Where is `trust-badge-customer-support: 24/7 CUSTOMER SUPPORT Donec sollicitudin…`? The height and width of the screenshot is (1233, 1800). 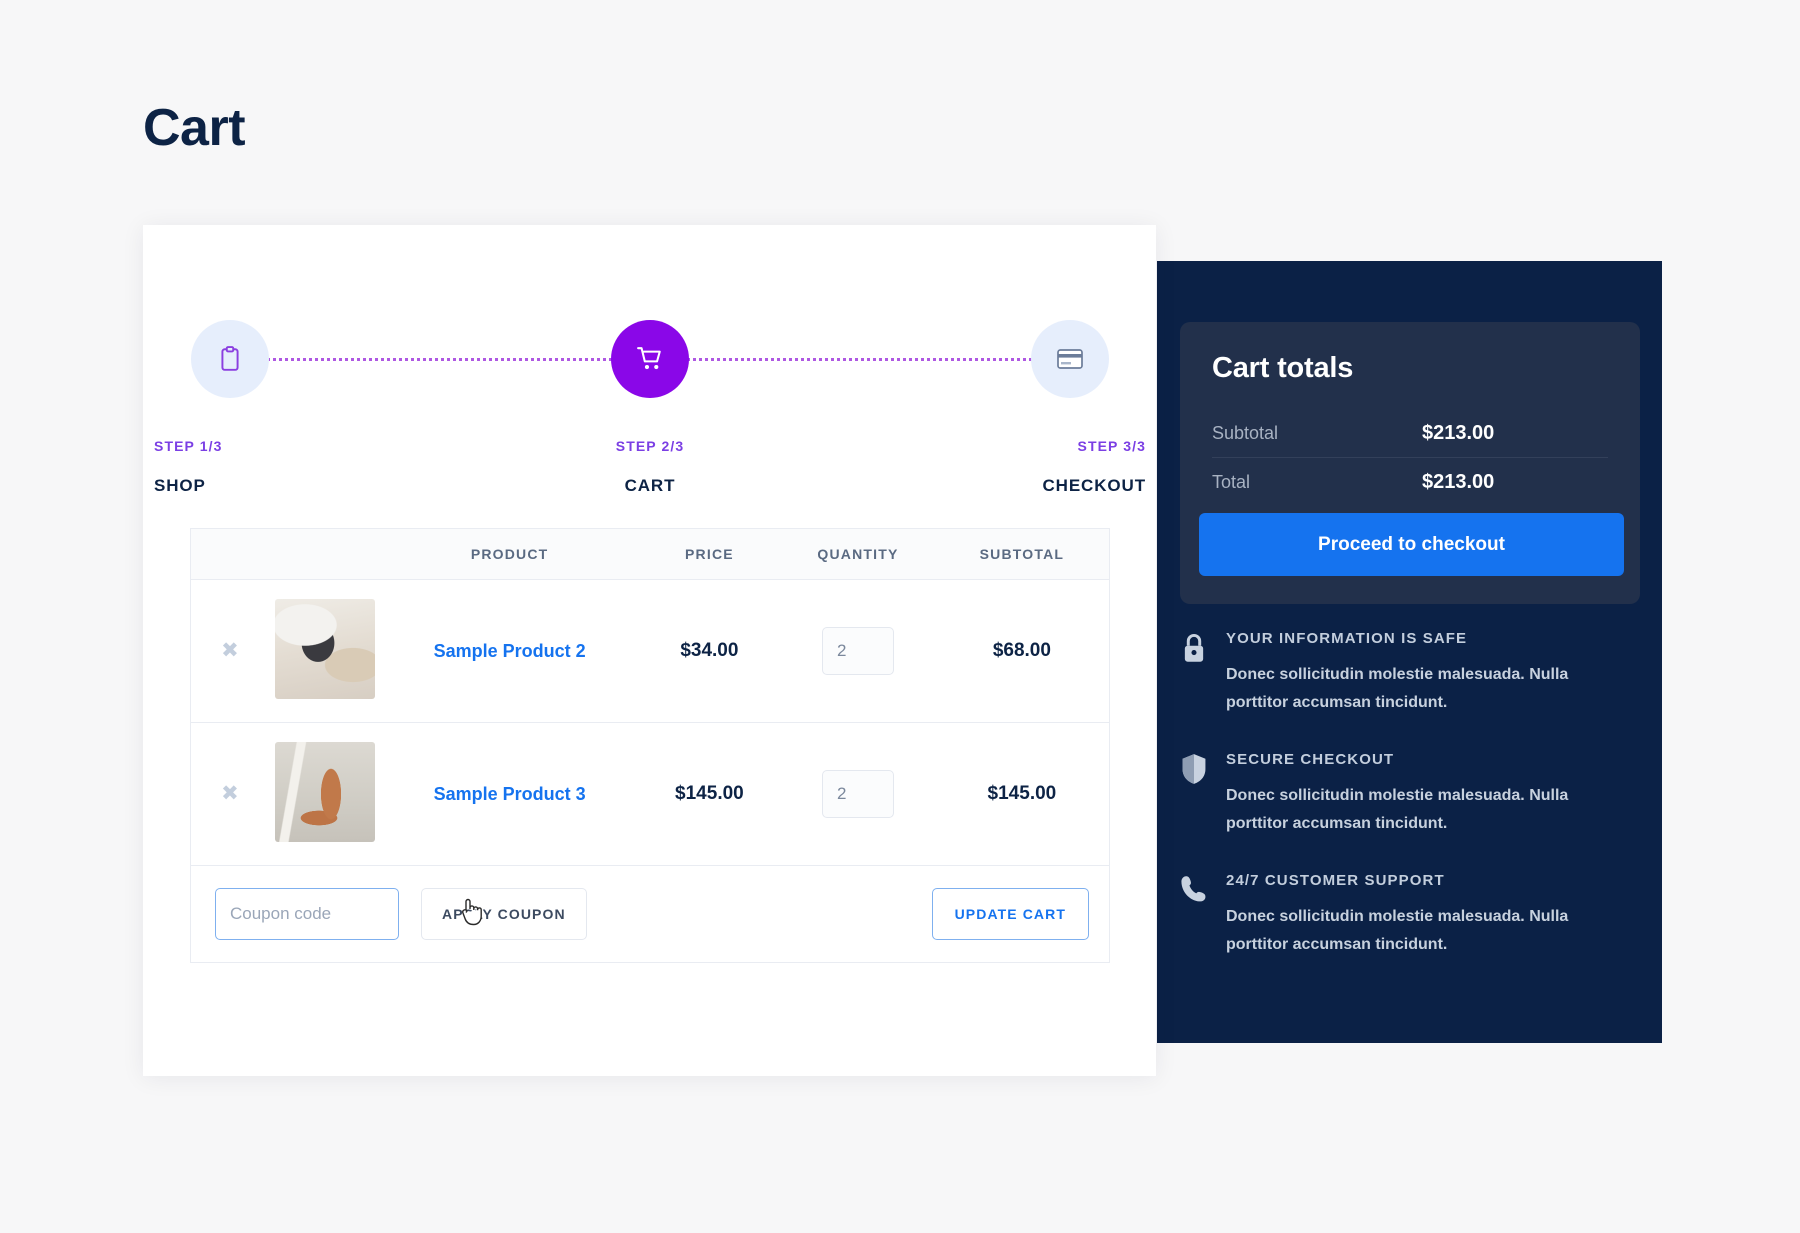 trust-badge-customer-support: 24/7 CUSTOMER SUPPORT Donec sollicitudin… is located at coordinates (1405, 915).